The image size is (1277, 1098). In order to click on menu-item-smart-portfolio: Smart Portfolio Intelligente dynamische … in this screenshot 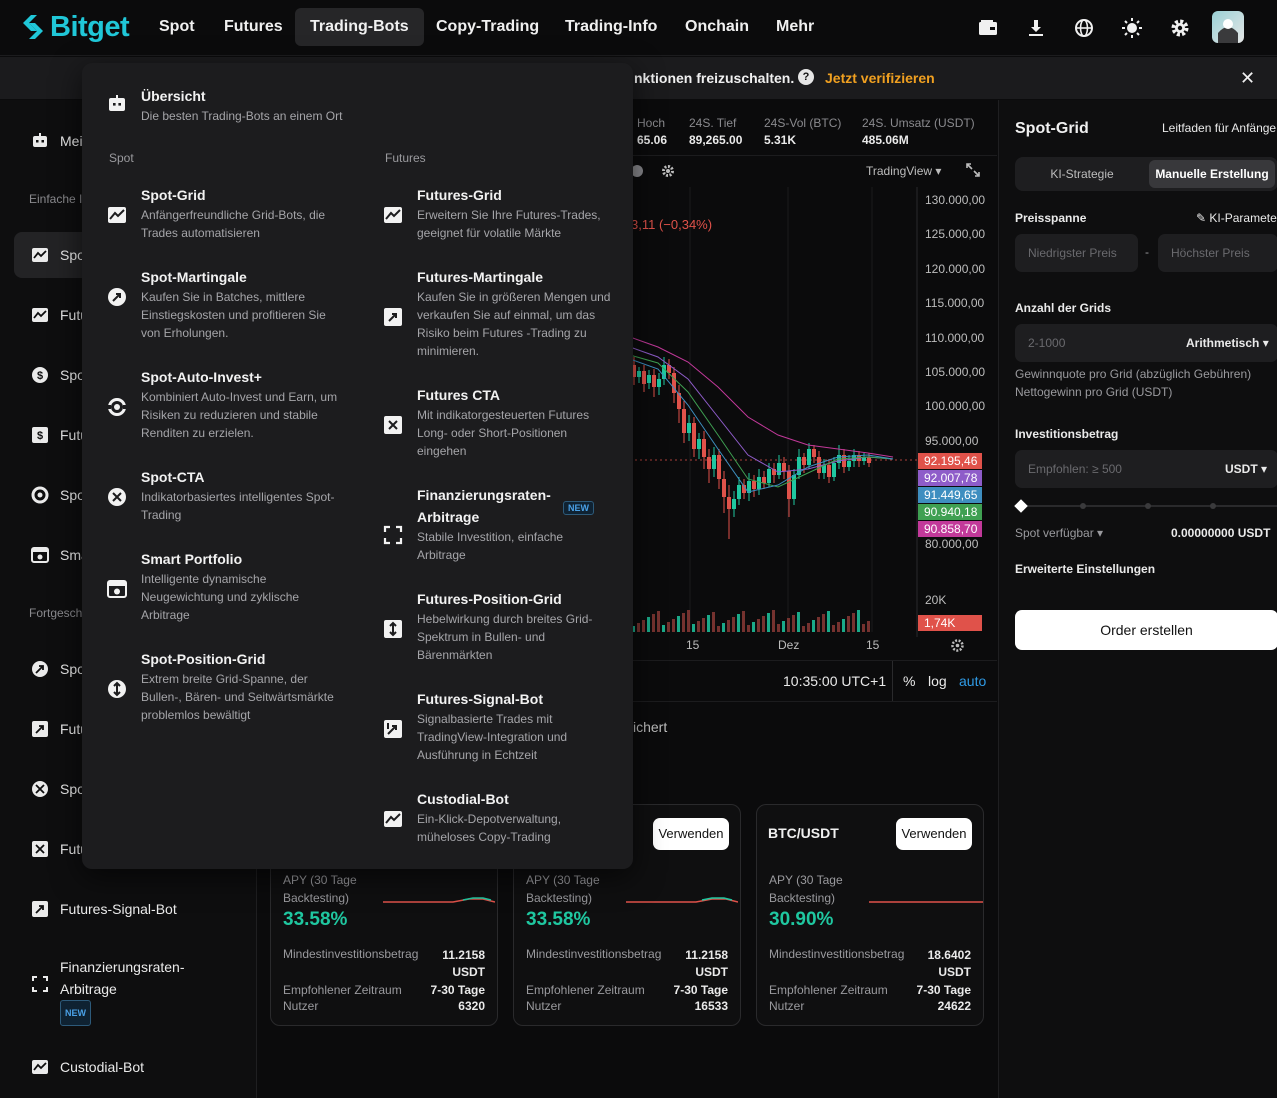, I will do `click(226, 588)`.